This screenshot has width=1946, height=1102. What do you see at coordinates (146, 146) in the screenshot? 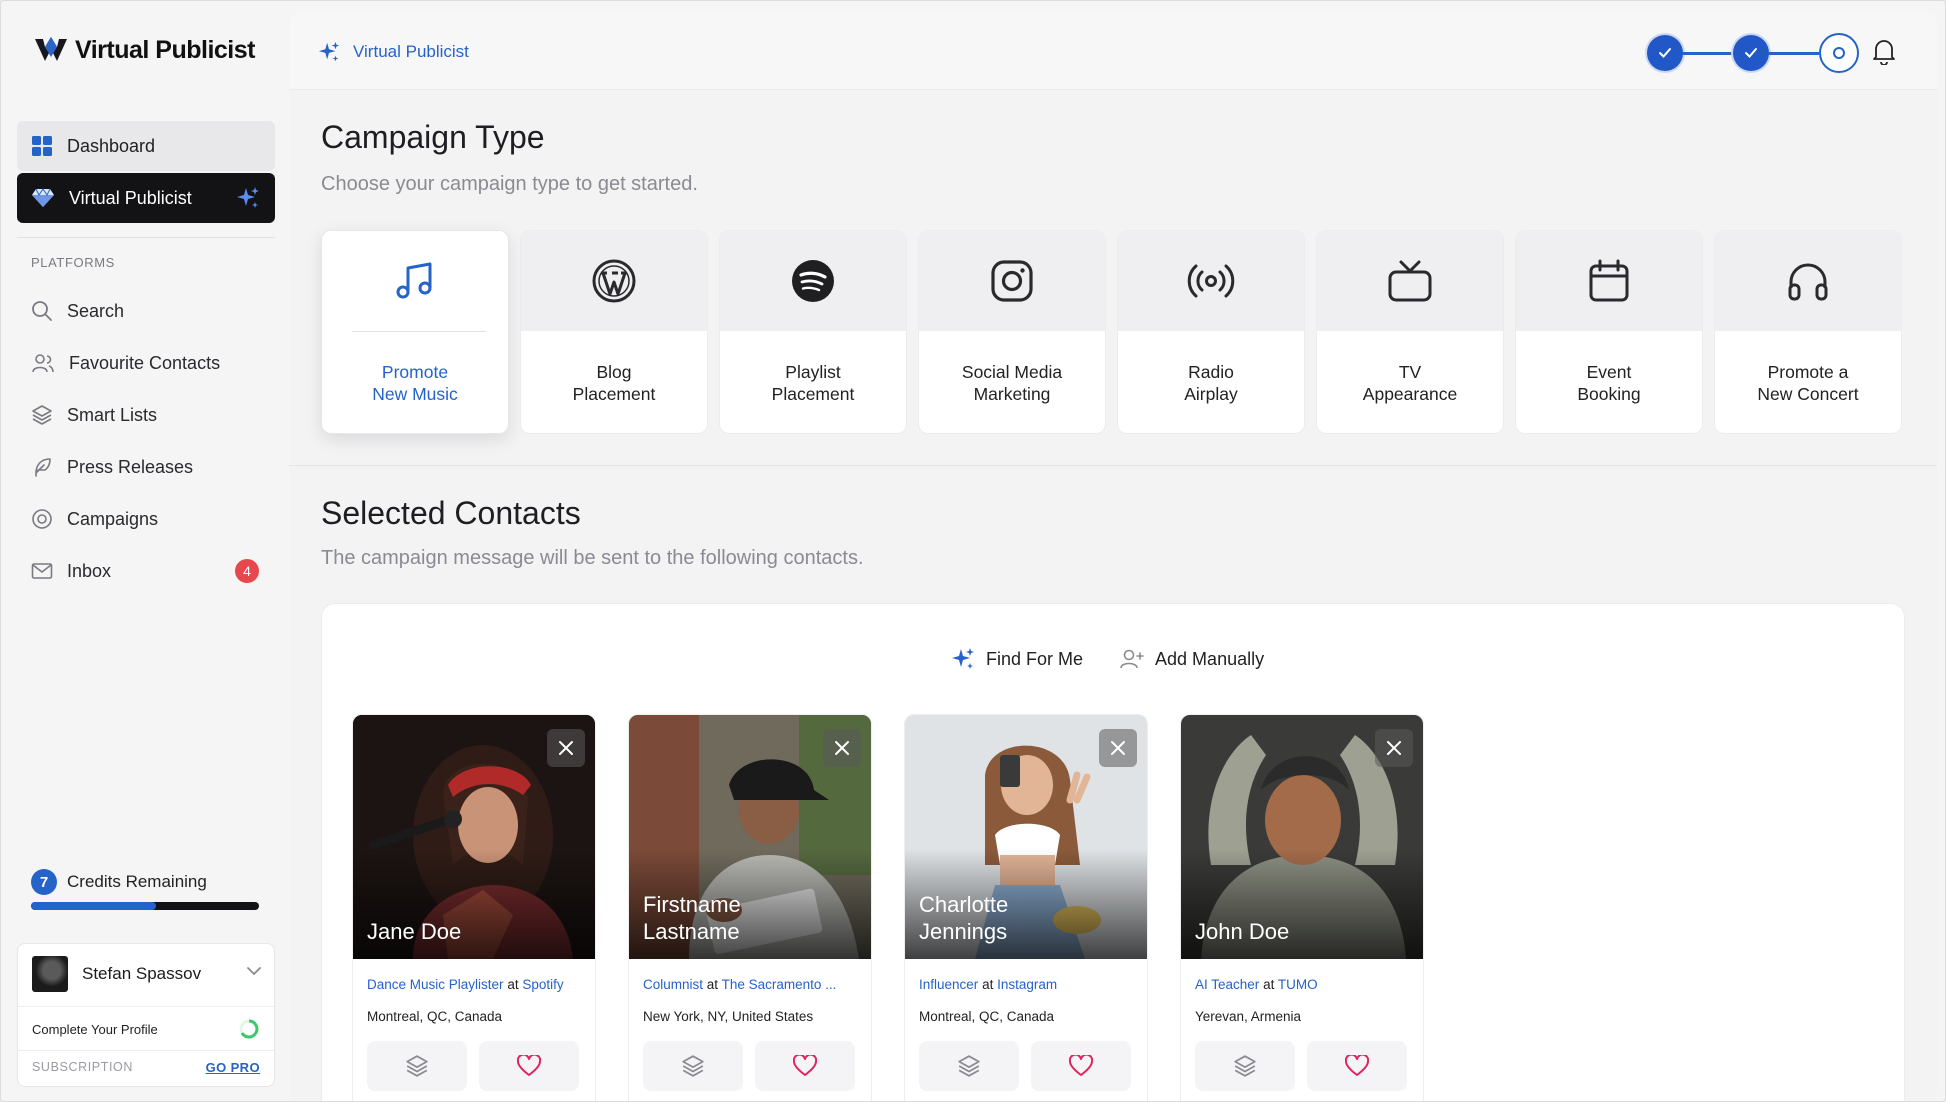
I see `nav-dashboard: Dashboard` at bounding box center [146, 146].